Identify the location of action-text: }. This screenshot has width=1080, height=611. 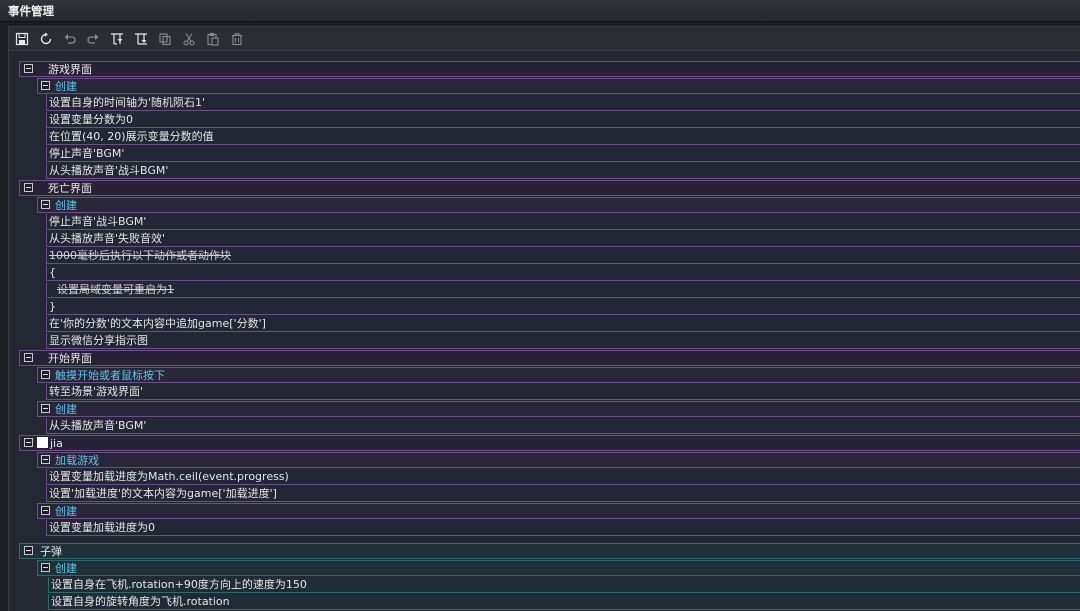
(52, 306).